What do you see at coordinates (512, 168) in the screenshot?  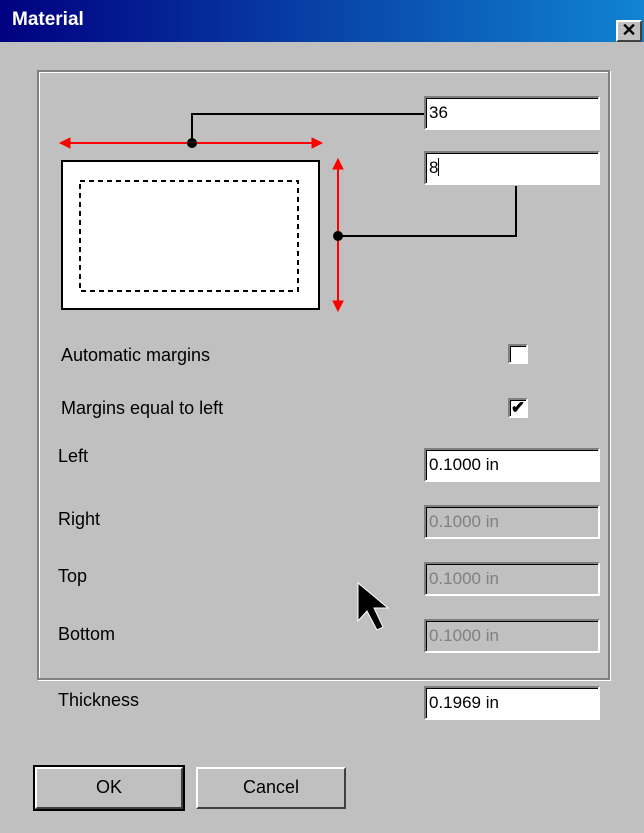 I see `height-input: 8` at bounding box center [512, 168].